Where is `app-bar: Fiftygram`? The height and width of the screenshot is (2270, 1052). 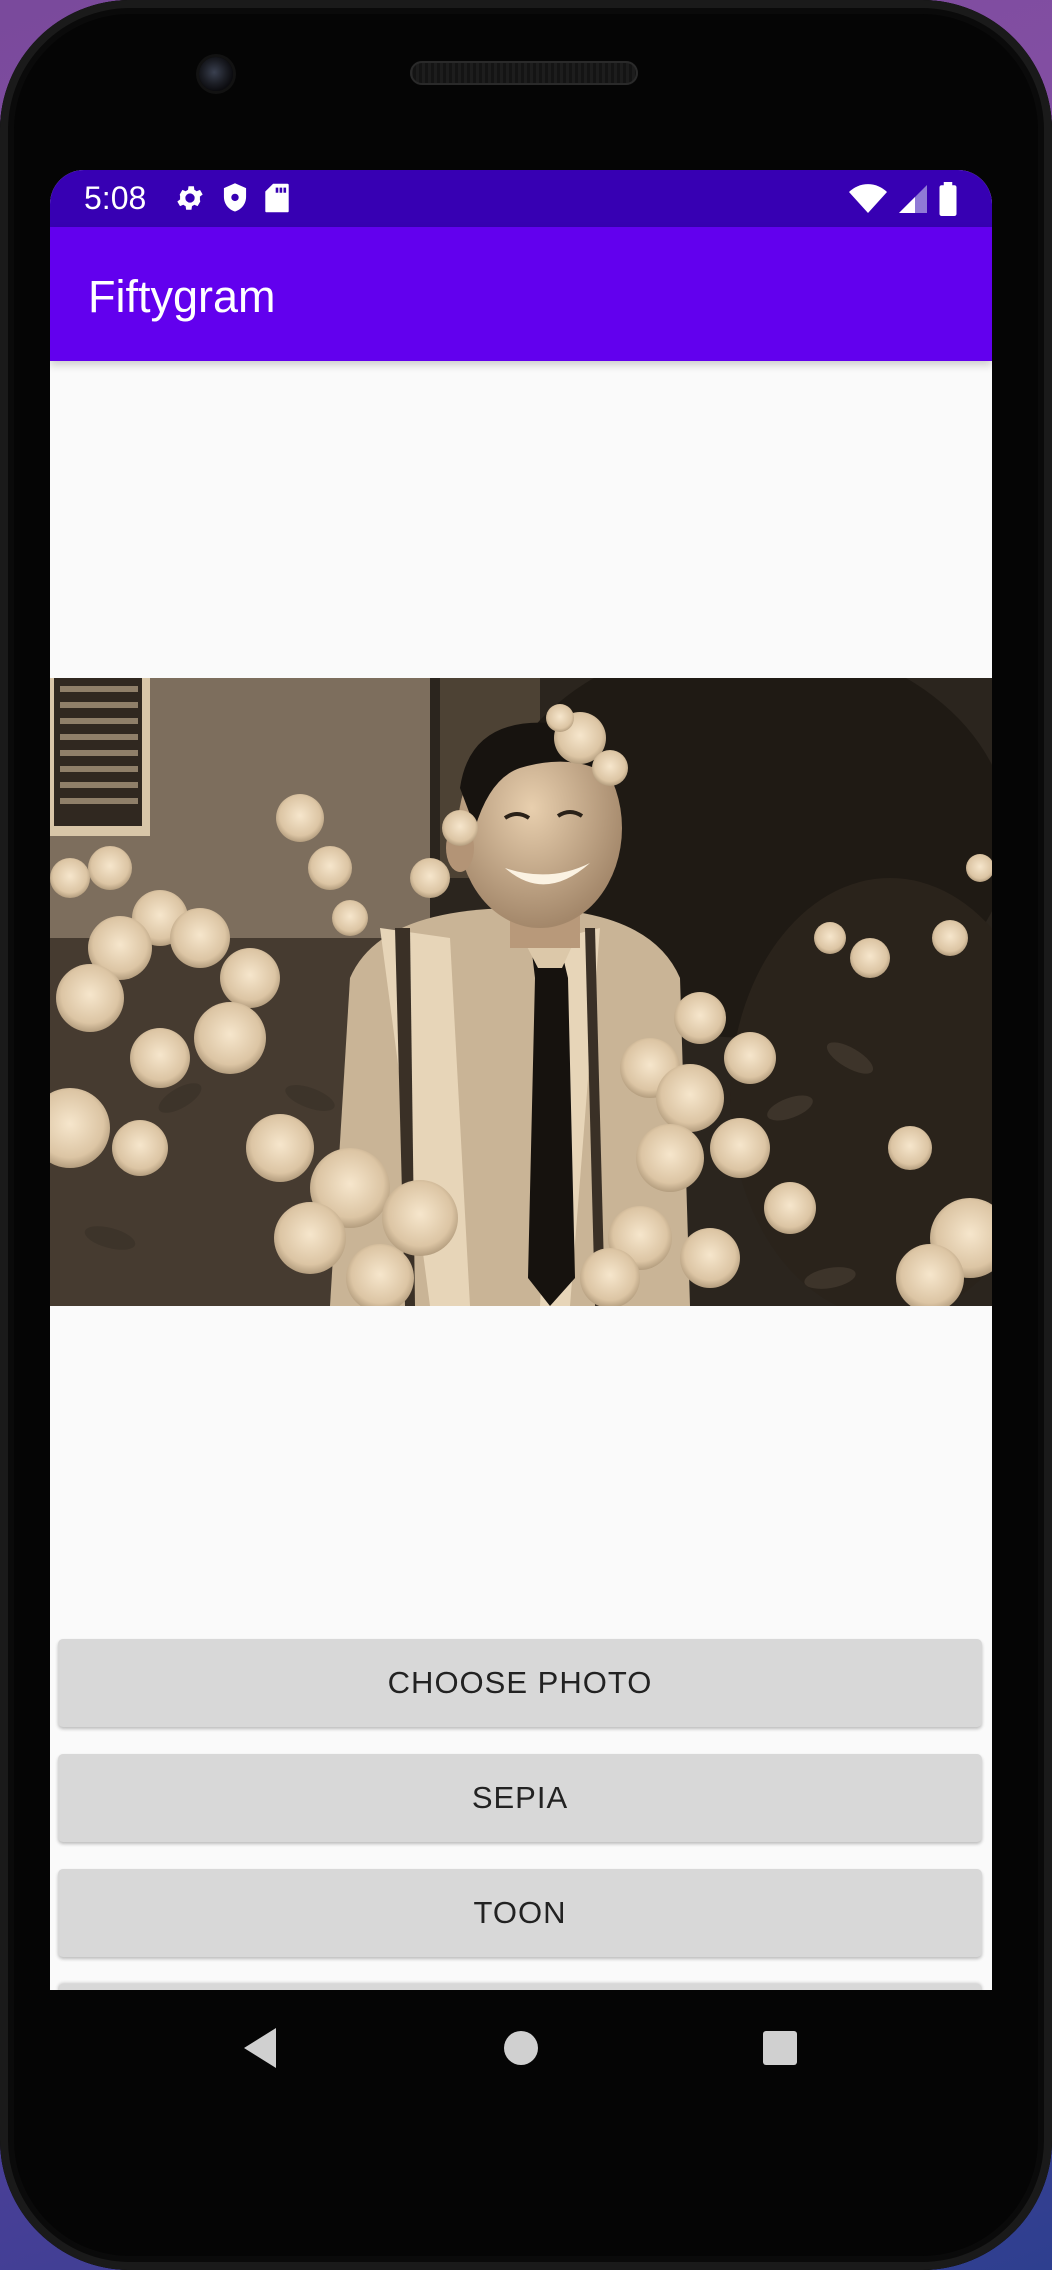
app-bar: Fiftygram is located at coordinates (521, 294).